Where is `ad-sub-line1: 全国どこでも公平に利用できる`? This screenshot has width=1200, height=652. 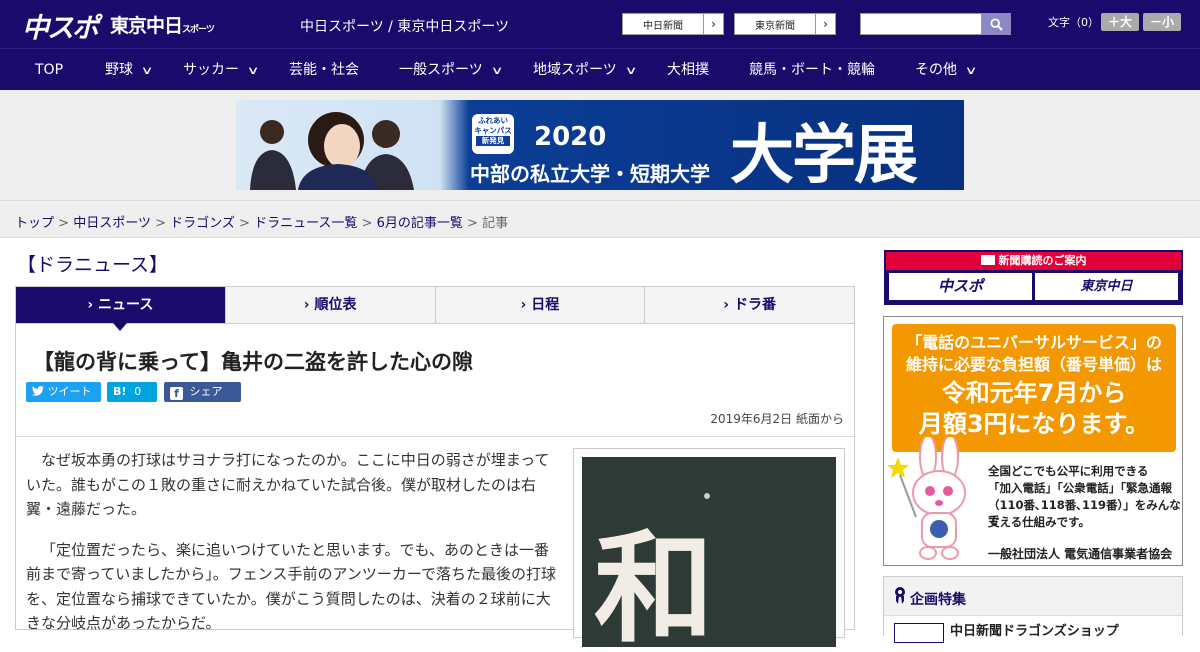 ad-sub-line1: 全国どこでも公平に利用できる is located at coordinates (1068, 471).